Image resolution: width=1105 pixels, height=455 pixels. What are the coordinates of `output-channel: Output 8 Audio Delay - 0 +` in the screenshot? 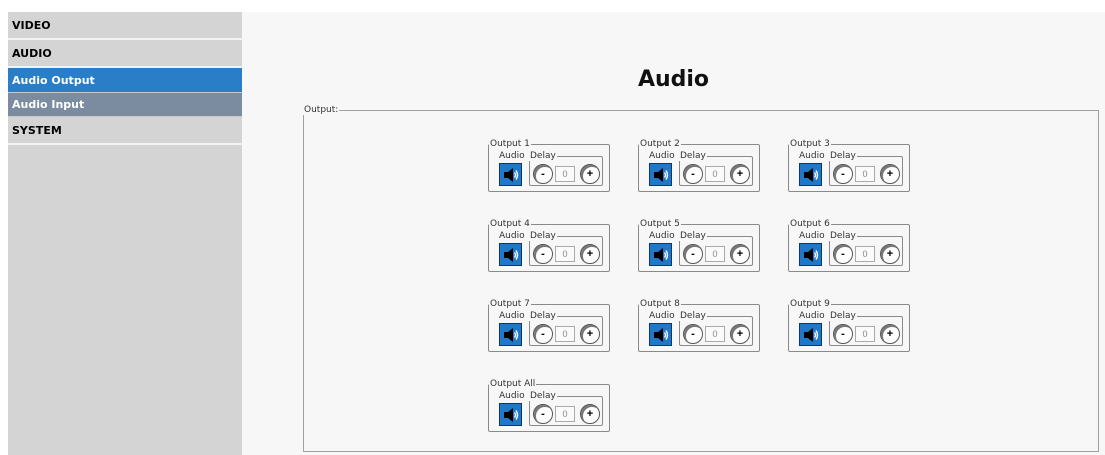 It's located at (699, 325).